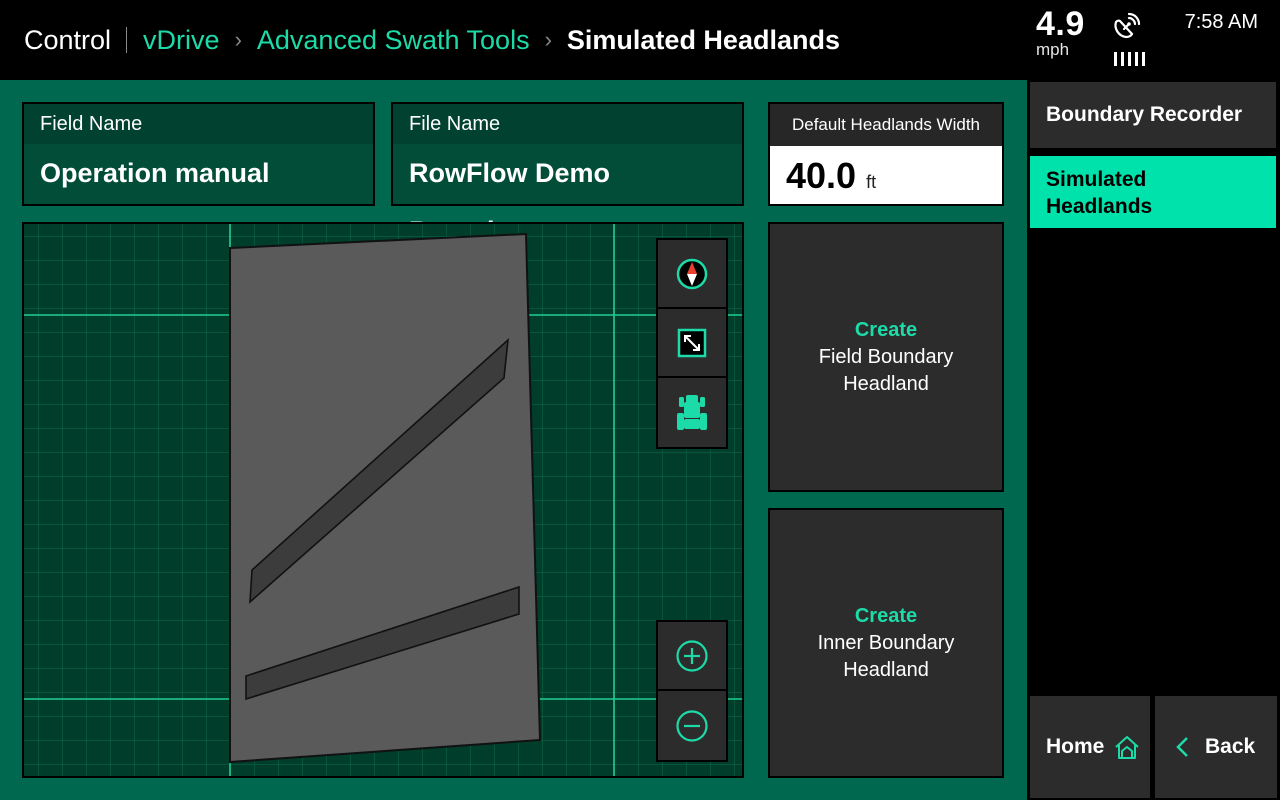 The image size is (1280, 800). Describe the element at coordinates (1182, 747) in the screenshot. I see `chevron-left-icon` at that location.